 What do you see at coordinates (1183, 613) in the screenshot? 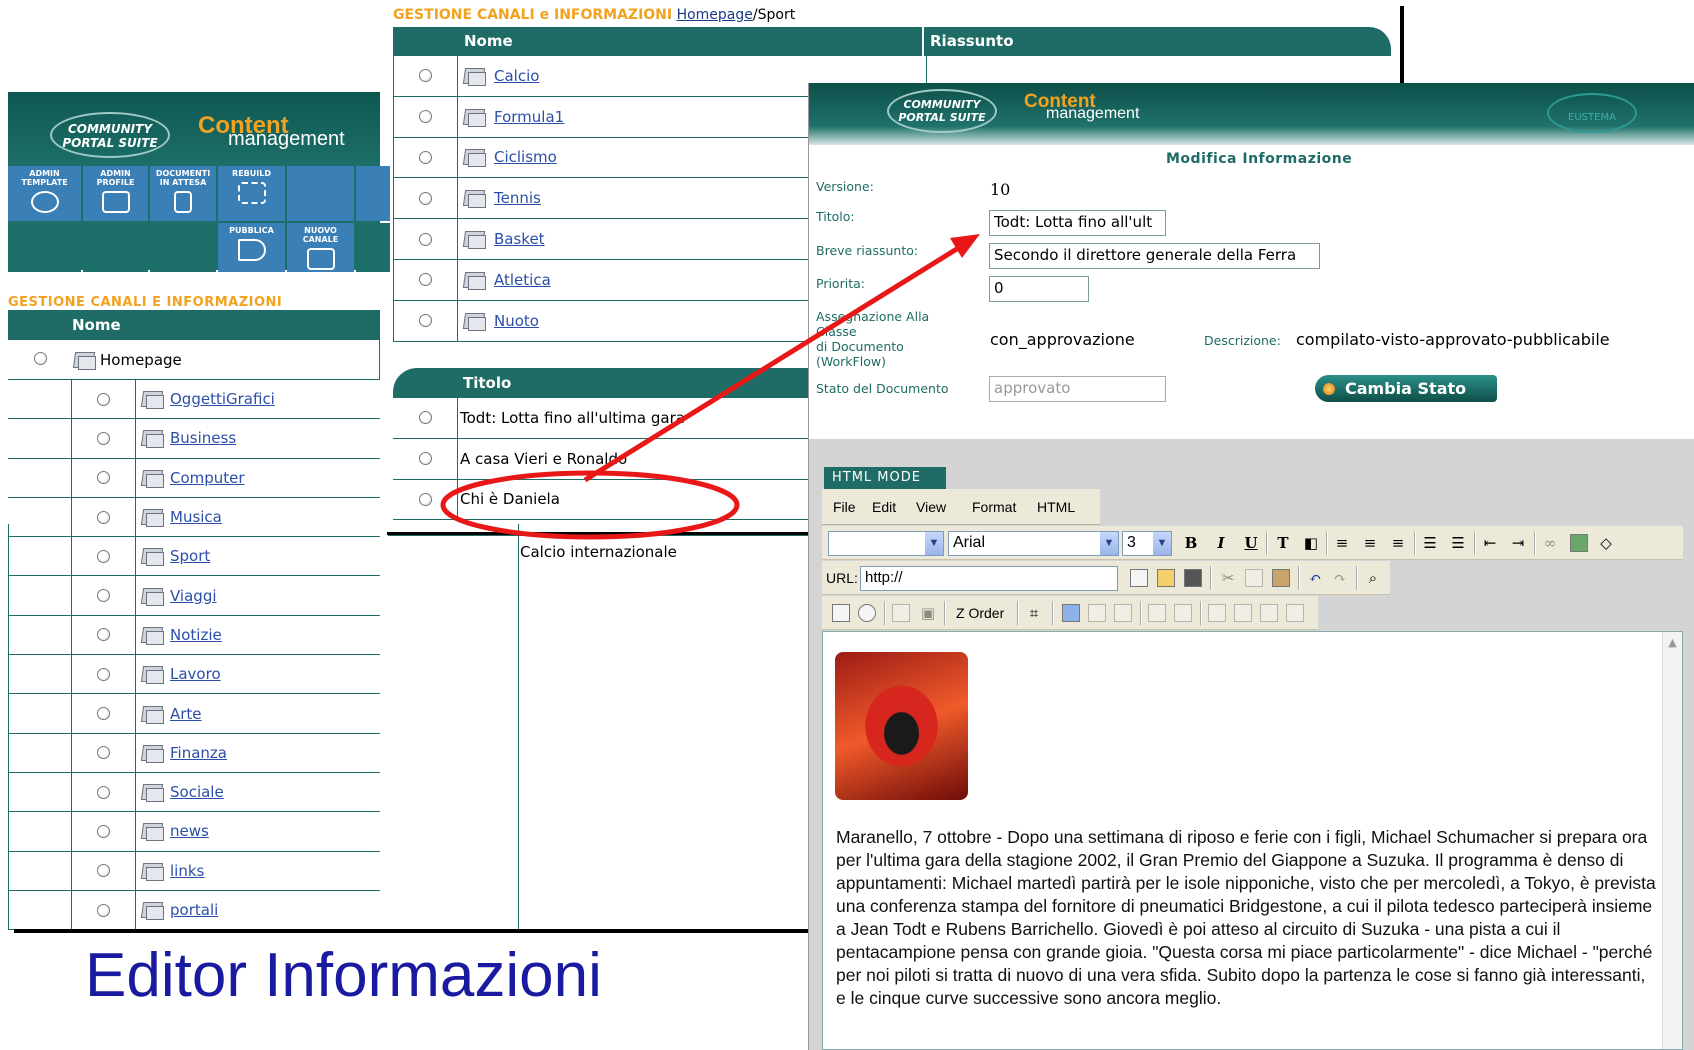
I see `delete-column-icon` at bounding box center [1183, 613].